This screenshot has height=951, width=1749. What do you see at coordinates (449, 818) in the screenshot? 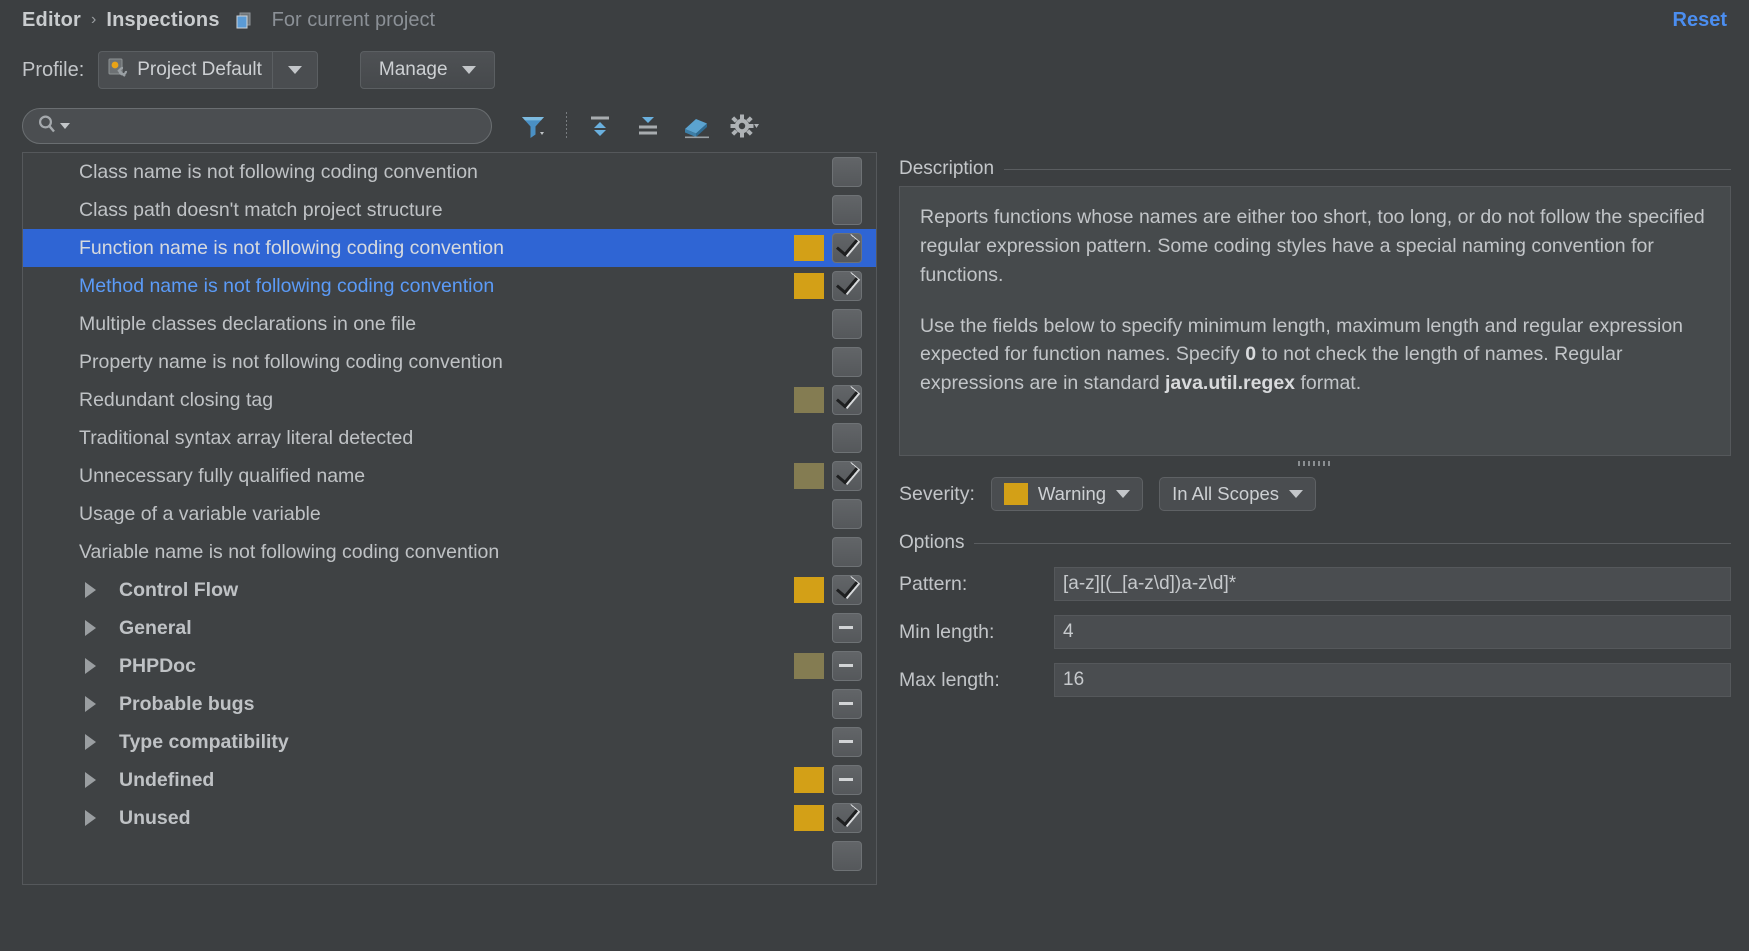
I see `tree-group-row: Unused` at bounding box center [449, 818].